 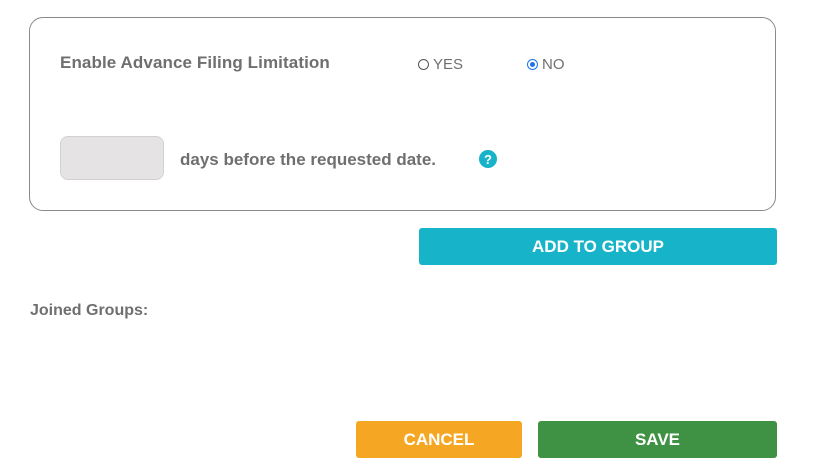 What do you see at coordinates (112, 158) in the screenshot?
I see `days-input` at bounding box center [112, 158].